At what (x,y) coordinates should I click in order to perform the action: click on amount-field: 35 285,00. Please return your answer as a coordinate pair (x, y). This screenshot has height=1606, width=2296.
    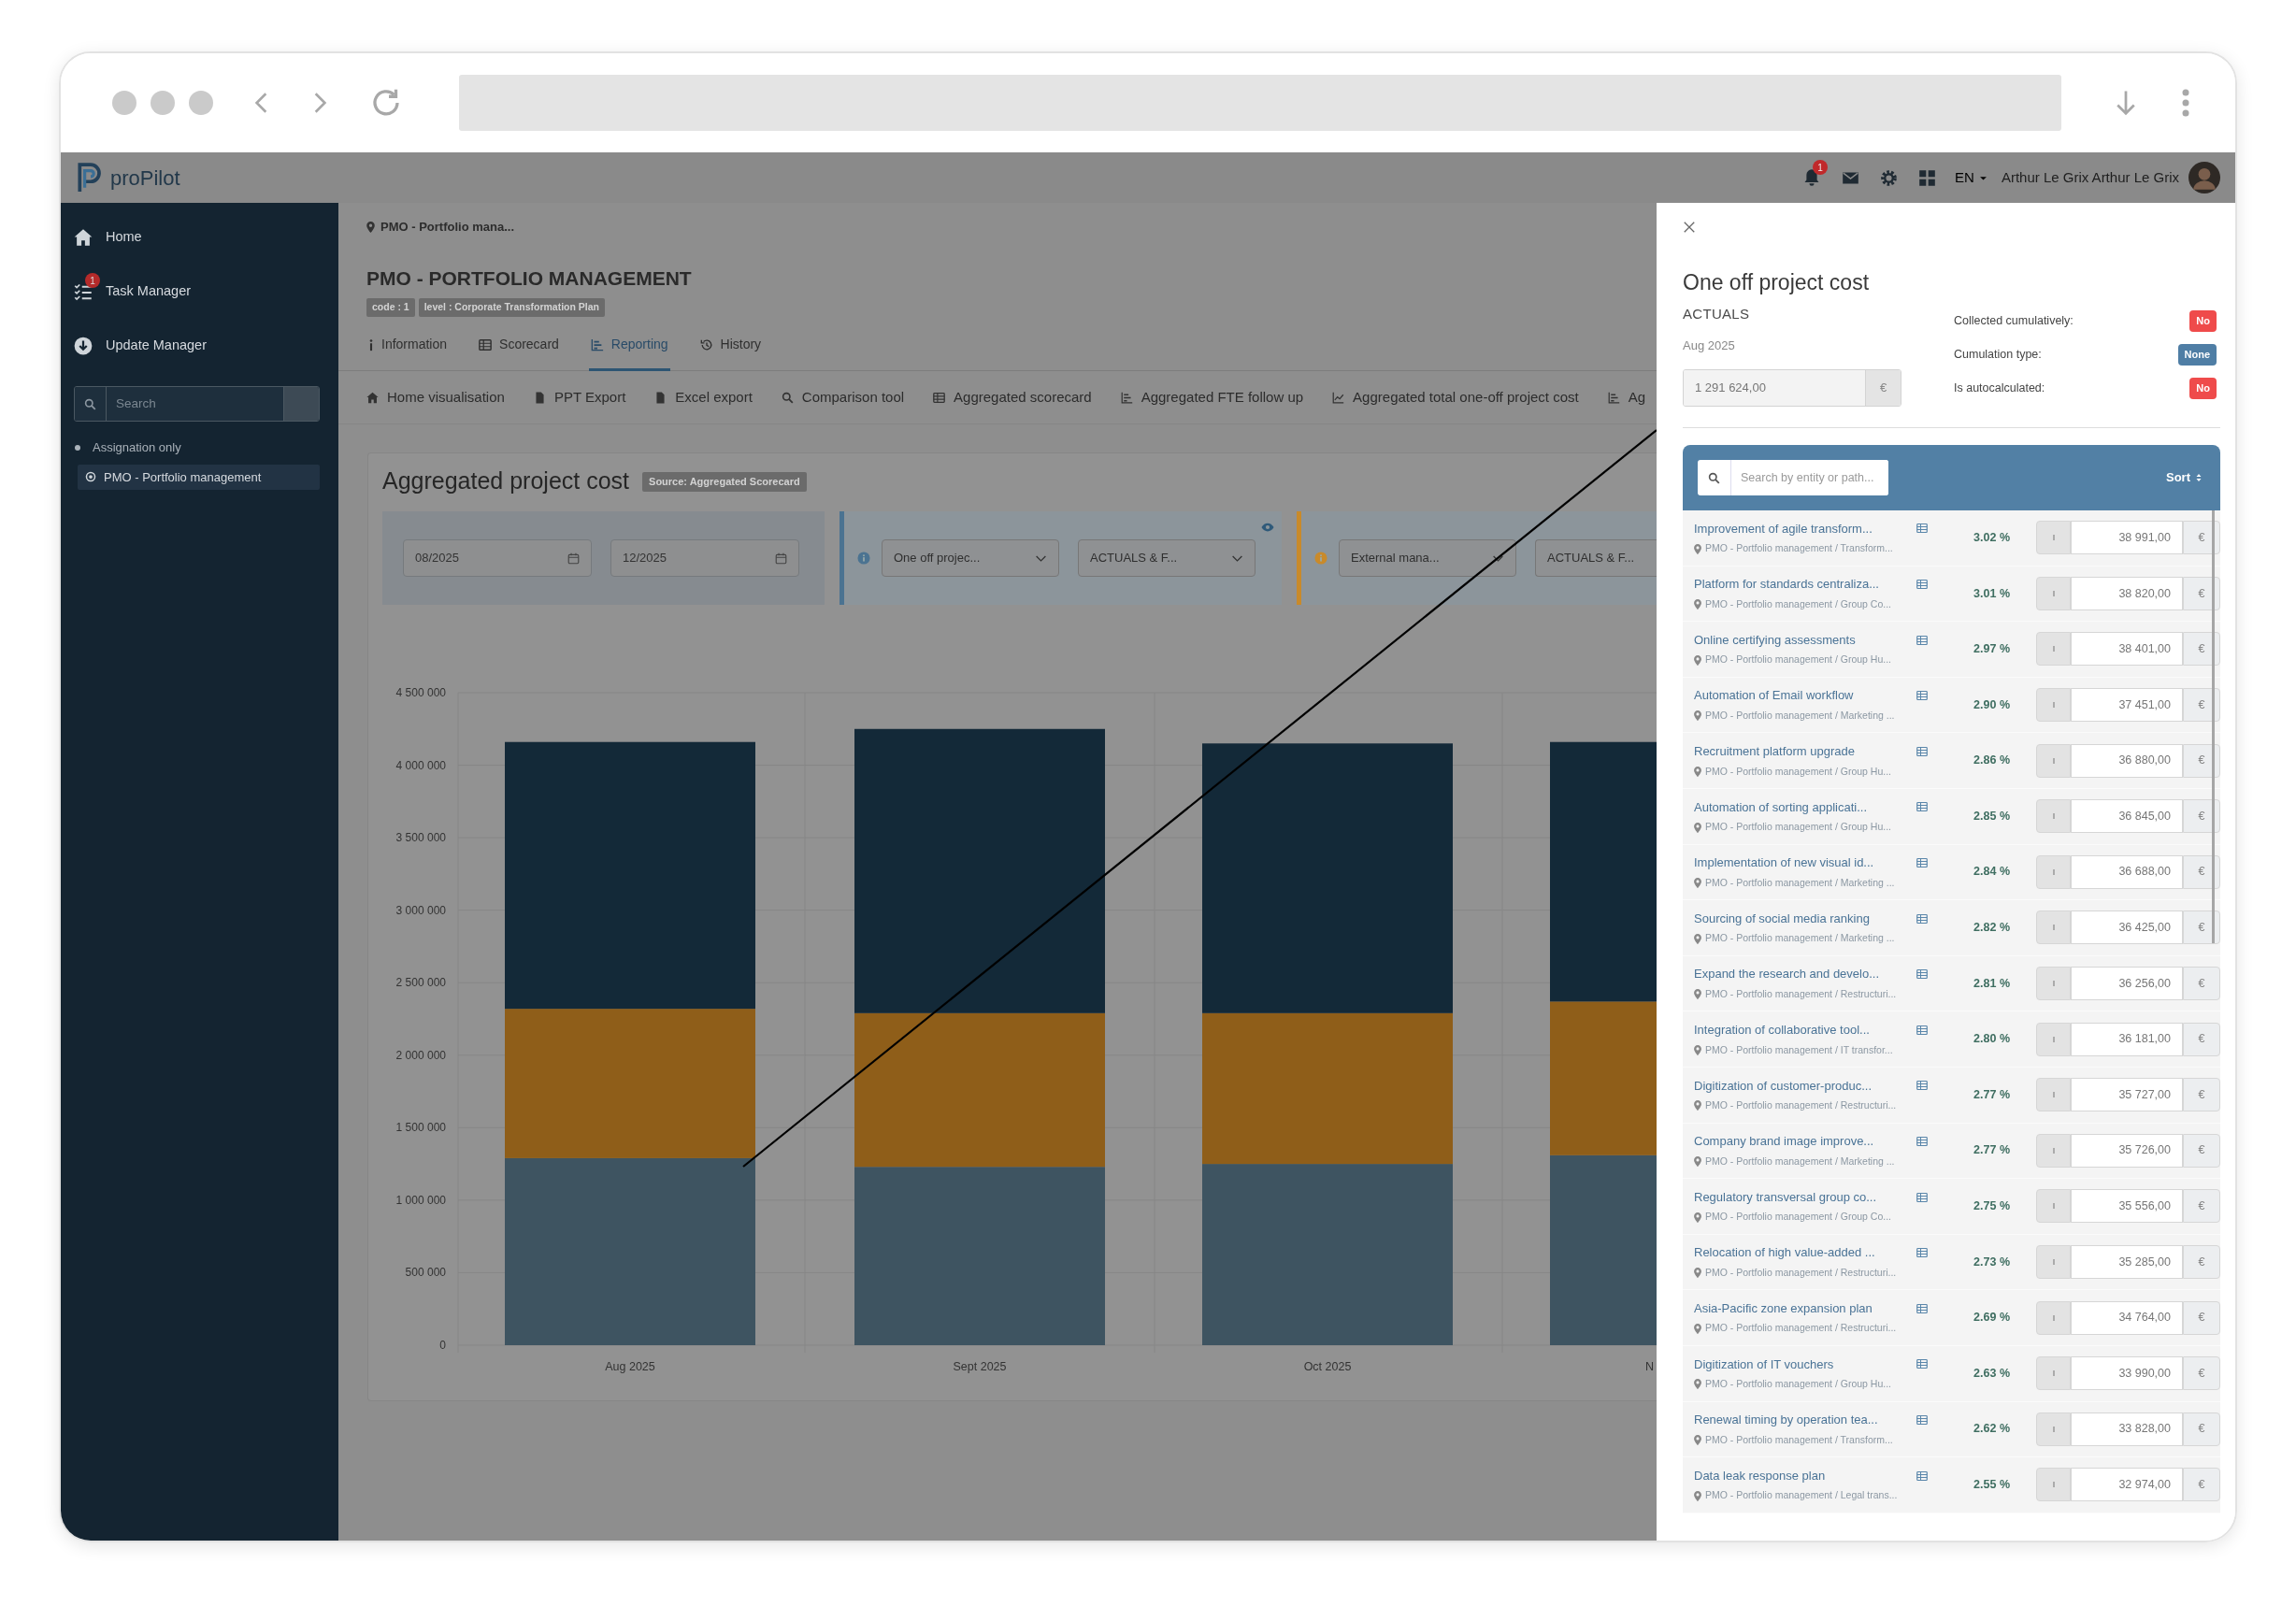
    Looking at the image, I should click on (2127, 1262).